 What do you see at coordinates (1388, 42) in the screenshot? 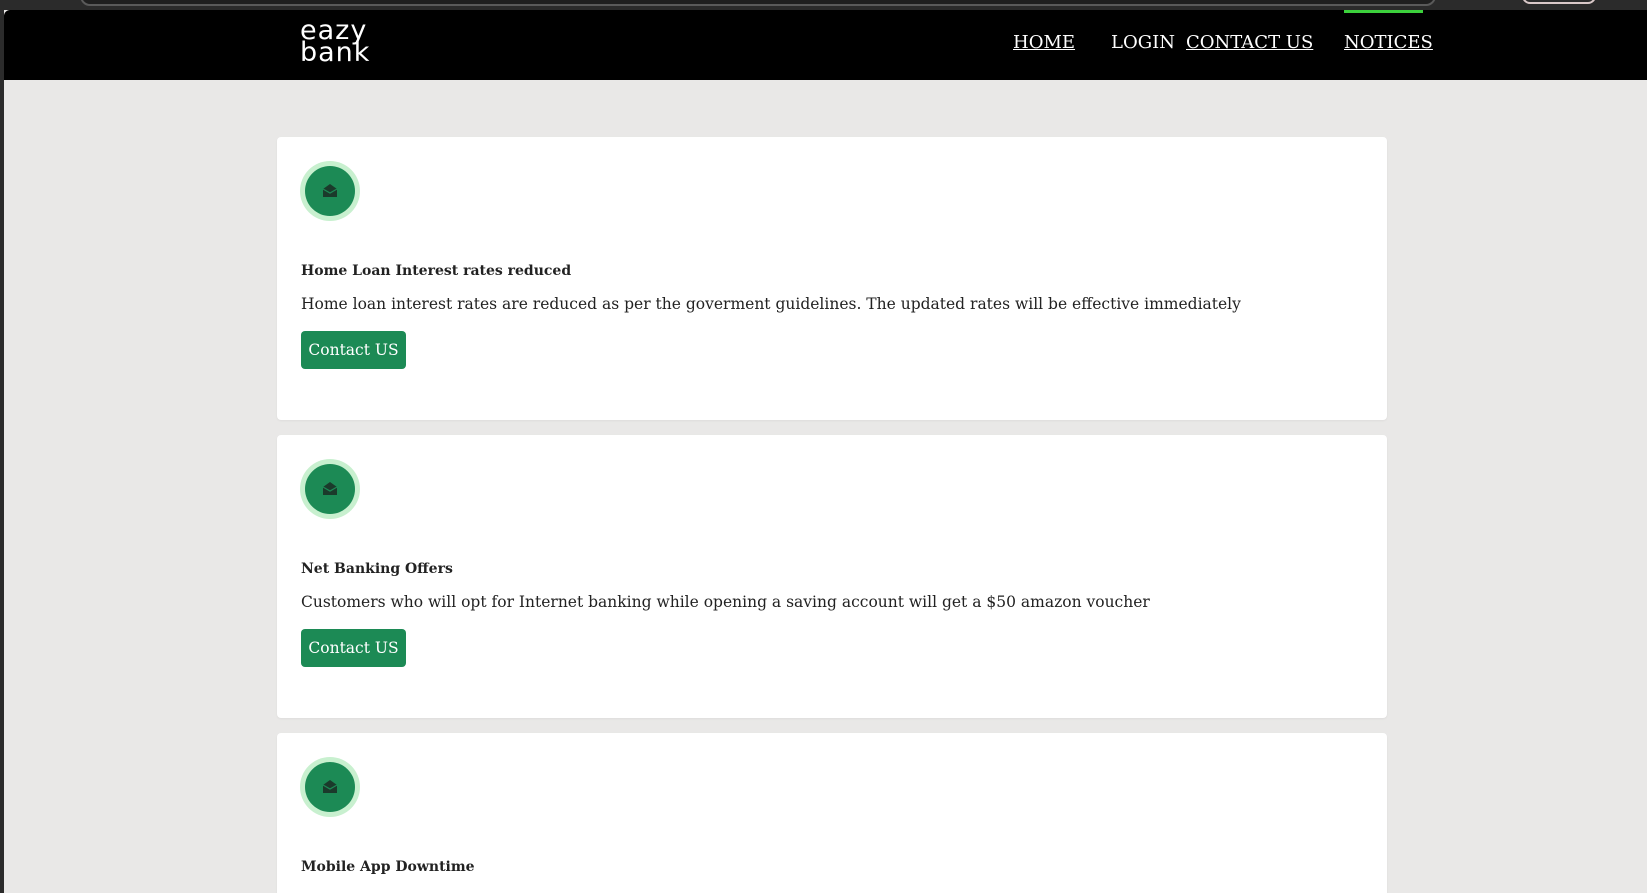
I see `nav-notices: NOTICES` at bounding box center [1388, 42].